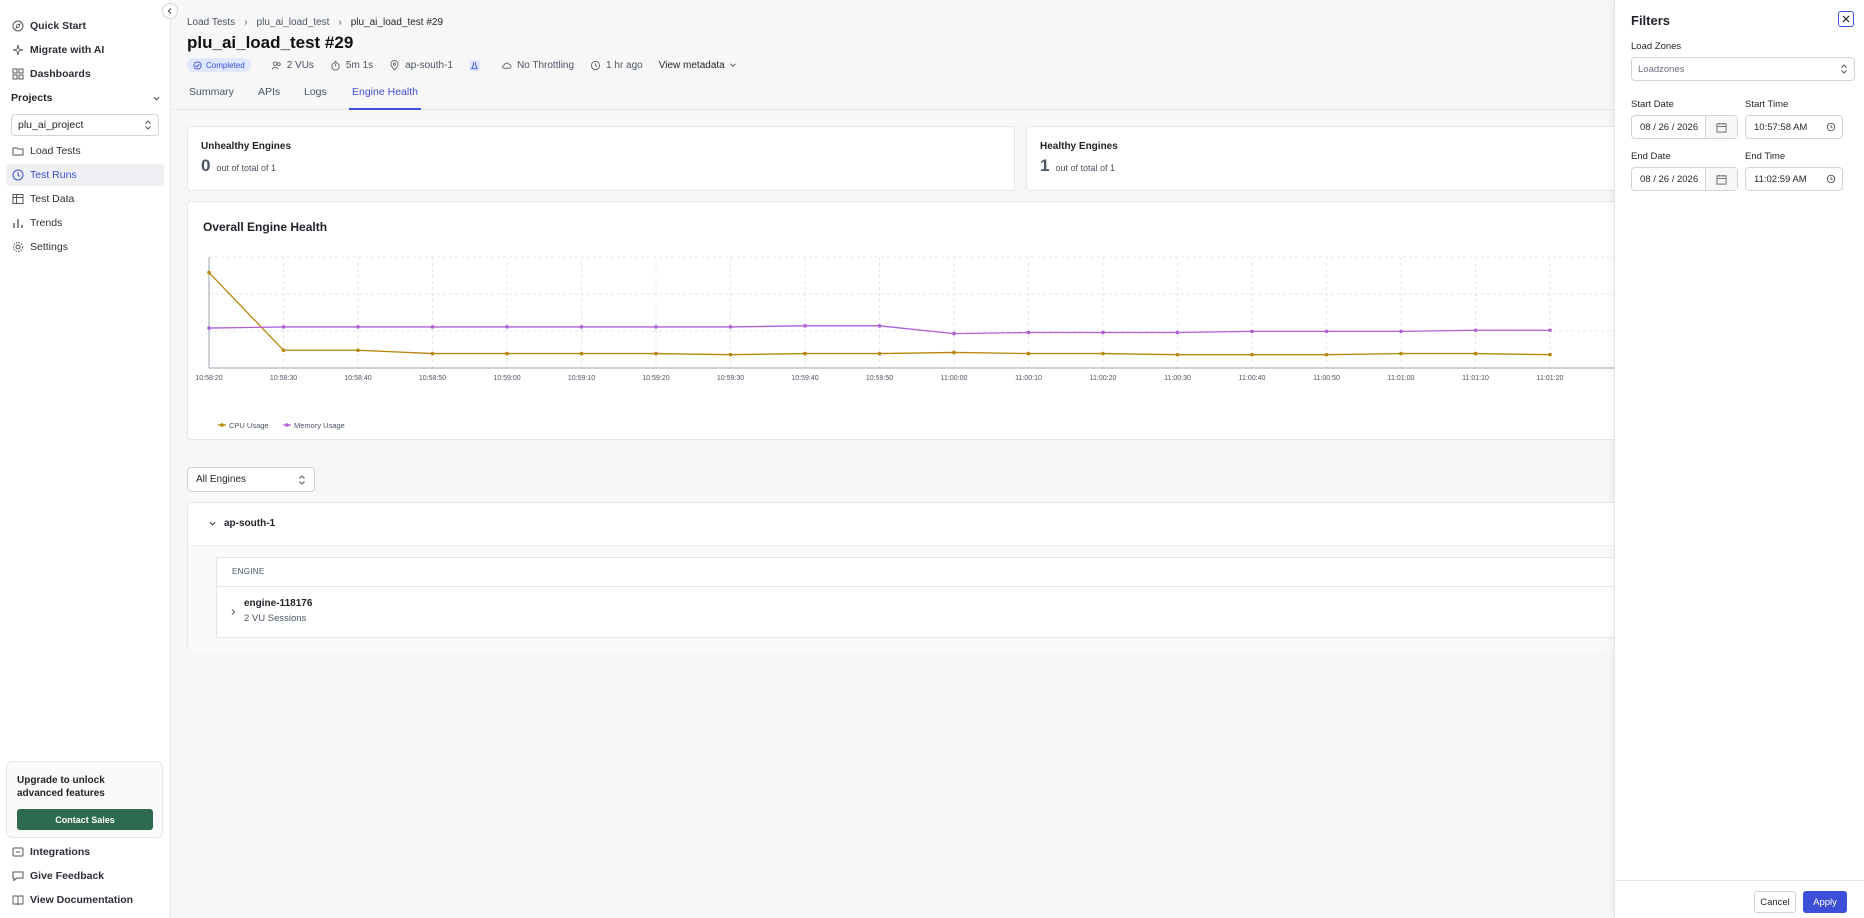 Image resolution: width=1864 pixels, height=918 pixels. What do you see at coordinates (18, 900) in the screenshot?
I see `book-icon` at bounding box center [18, 900].